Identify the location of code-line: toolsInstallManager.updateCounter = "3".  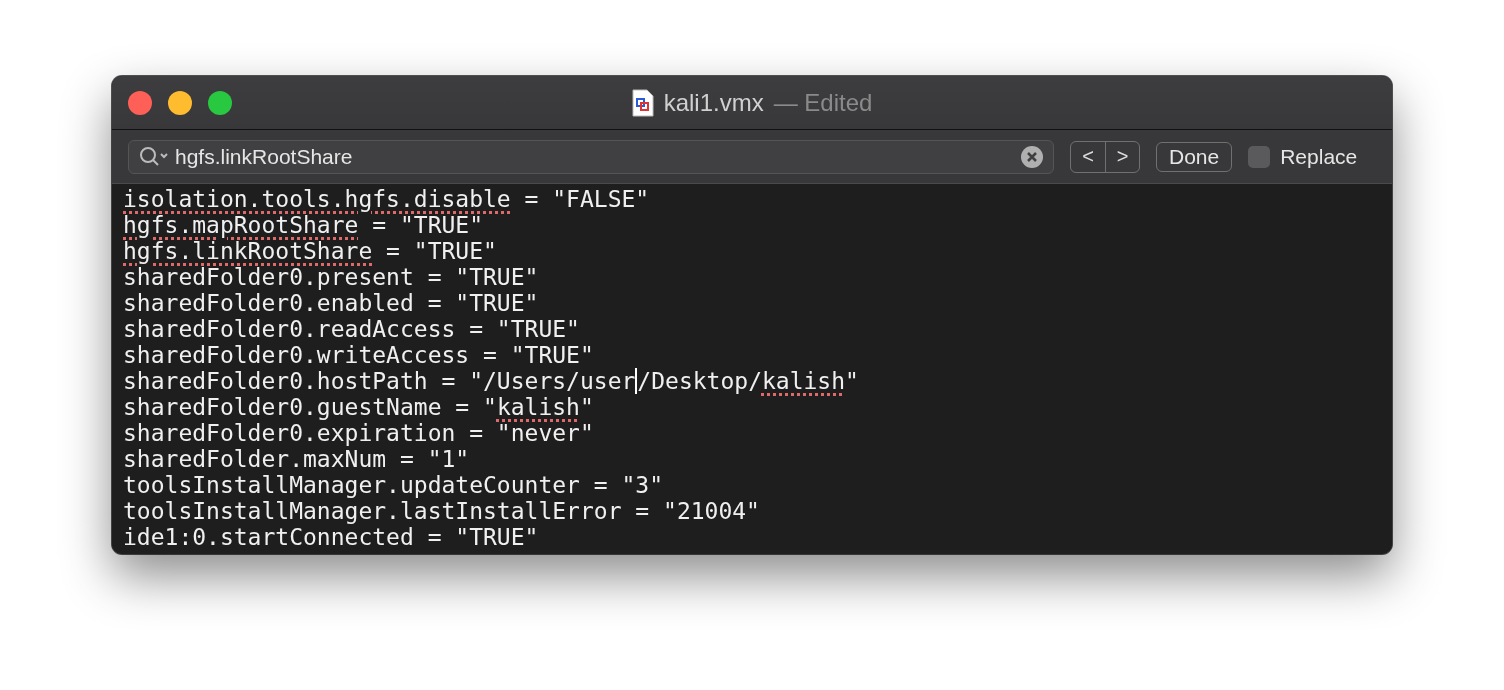
(394, 485).